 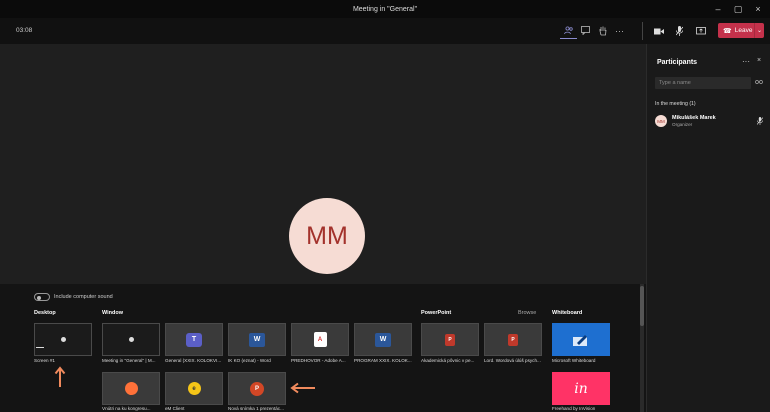 I want to click on screen-preview-icon, so click(x=63, y=339).